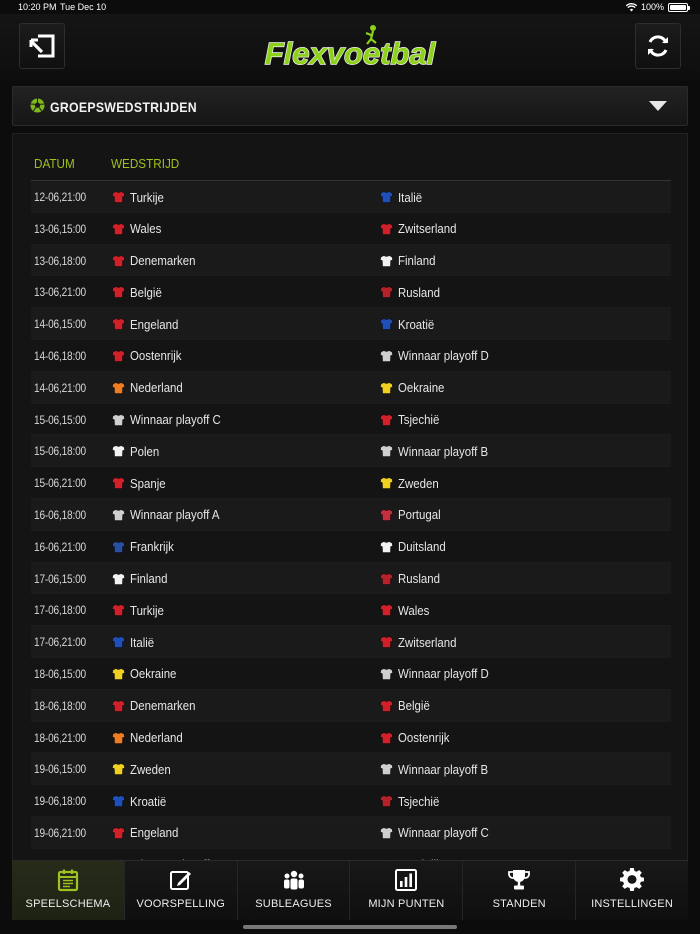 The image size is (700, 934). I want to click on match-row: 13-06,21:00 België Rusland, so click(351, 292).